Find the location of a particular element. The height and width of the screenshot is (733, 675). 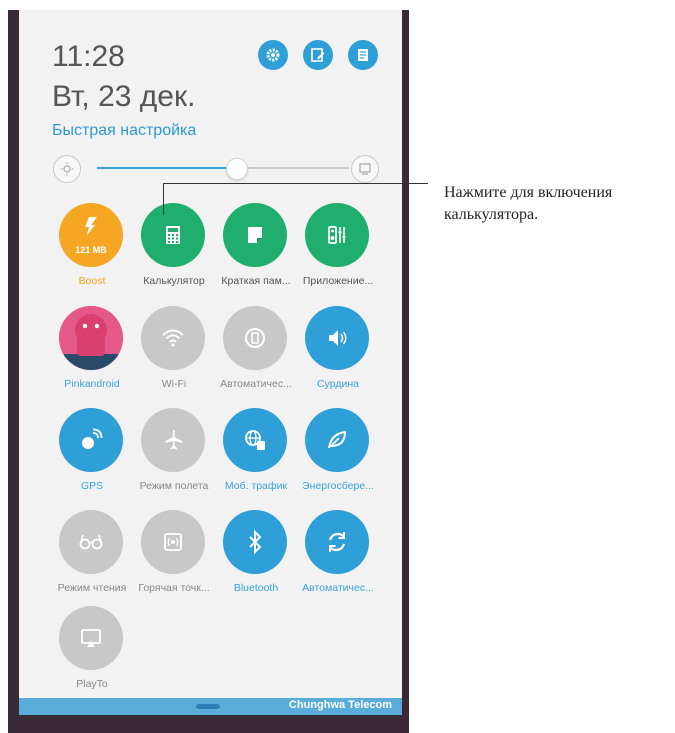

tile-bluetooth: Bluetooth is located at coordinates (256, 560).